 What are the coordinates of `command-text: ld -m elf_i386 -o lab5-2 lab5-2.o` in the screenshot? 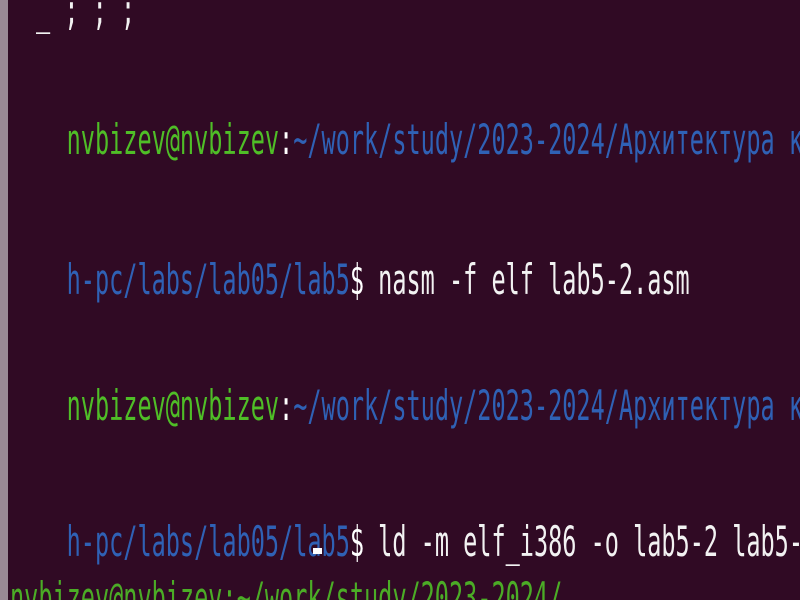 It's located at (582, 541).